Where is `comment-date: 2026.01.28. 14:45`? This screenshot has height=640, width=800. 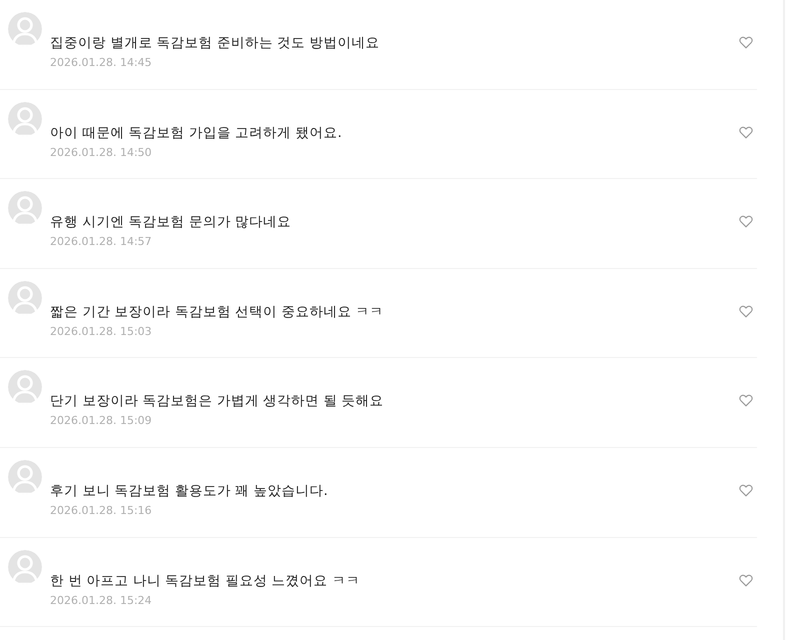 comment-date: 2026.01.28. 14:45 is located at coordinates (101, 63).